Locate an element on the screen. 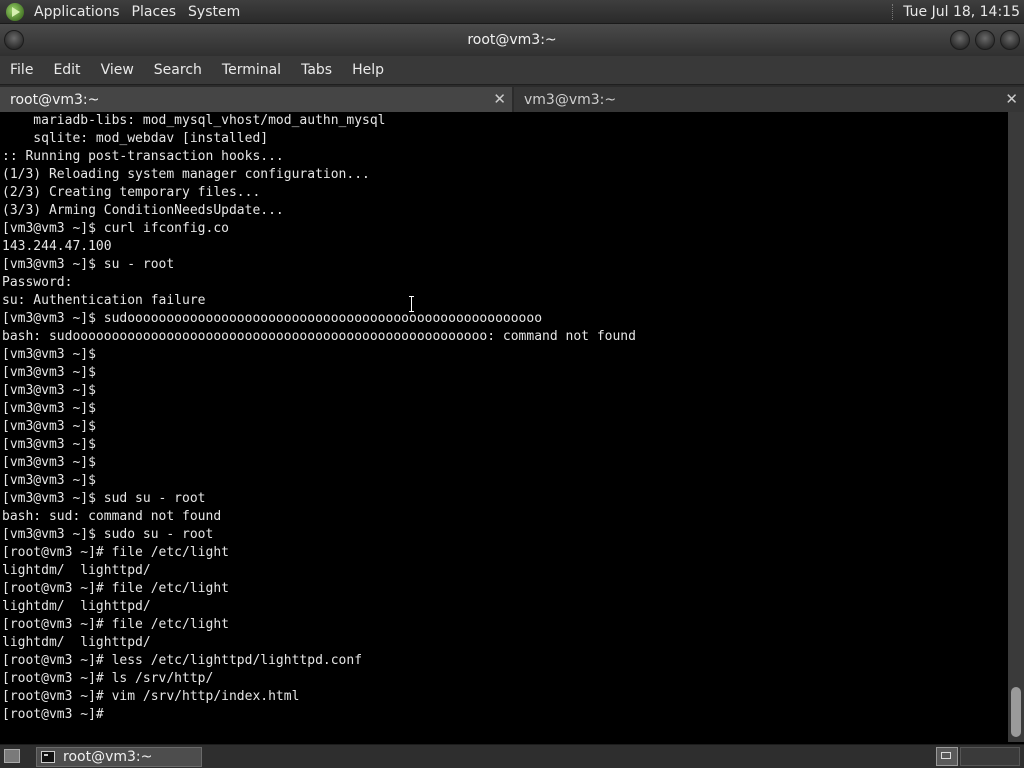 The height and width of the screenshot is (768, 1024). menu-bar: File Edit View Search Terminal Tabs Help is located at coordinates (512, 70).